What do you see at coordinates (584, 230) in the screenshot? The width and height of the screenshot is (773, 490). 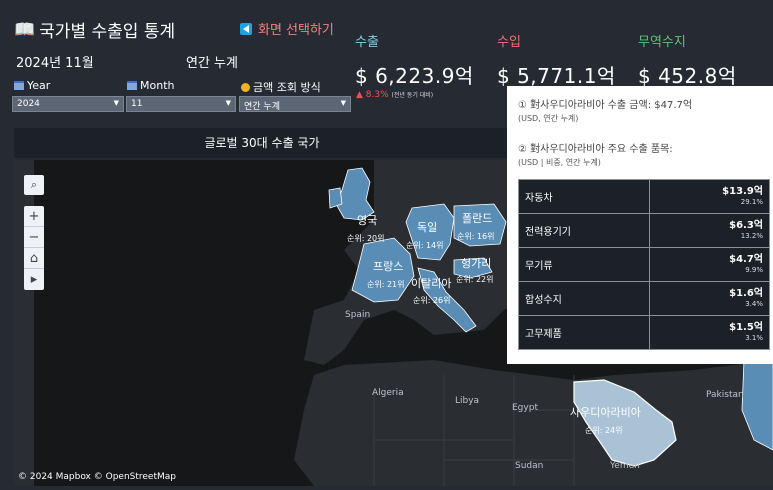 I see `item-name: 전력용기기` at bounding box center [584, 230].